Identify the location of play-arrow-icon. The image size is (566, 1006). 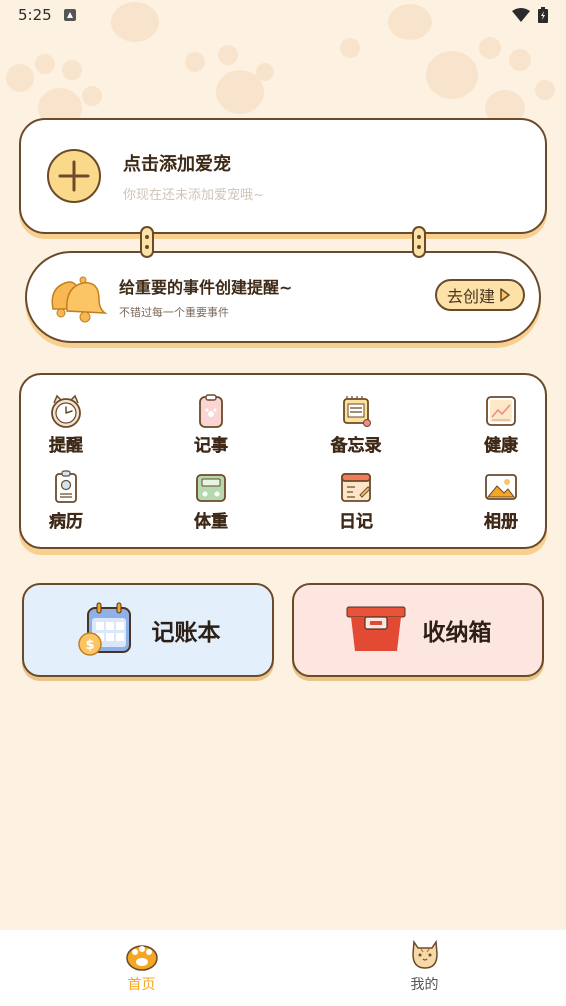
(505, 295).